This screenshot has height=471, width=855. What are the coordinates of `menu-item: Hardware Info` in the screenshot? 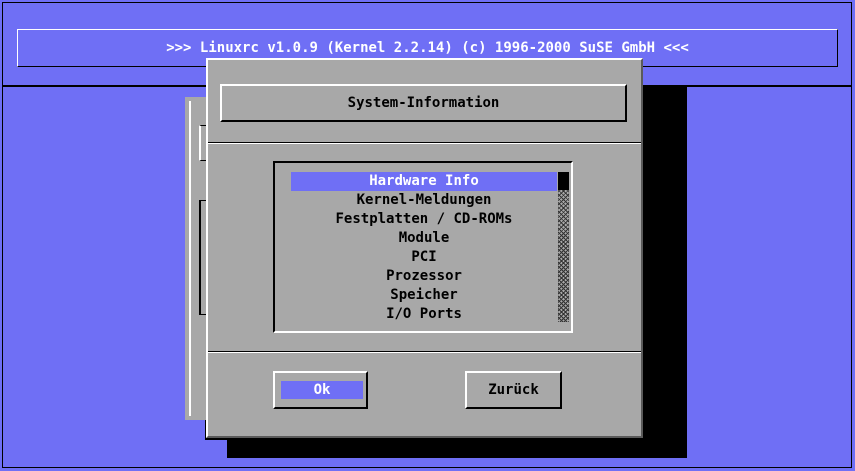 It's located at (424, 181).